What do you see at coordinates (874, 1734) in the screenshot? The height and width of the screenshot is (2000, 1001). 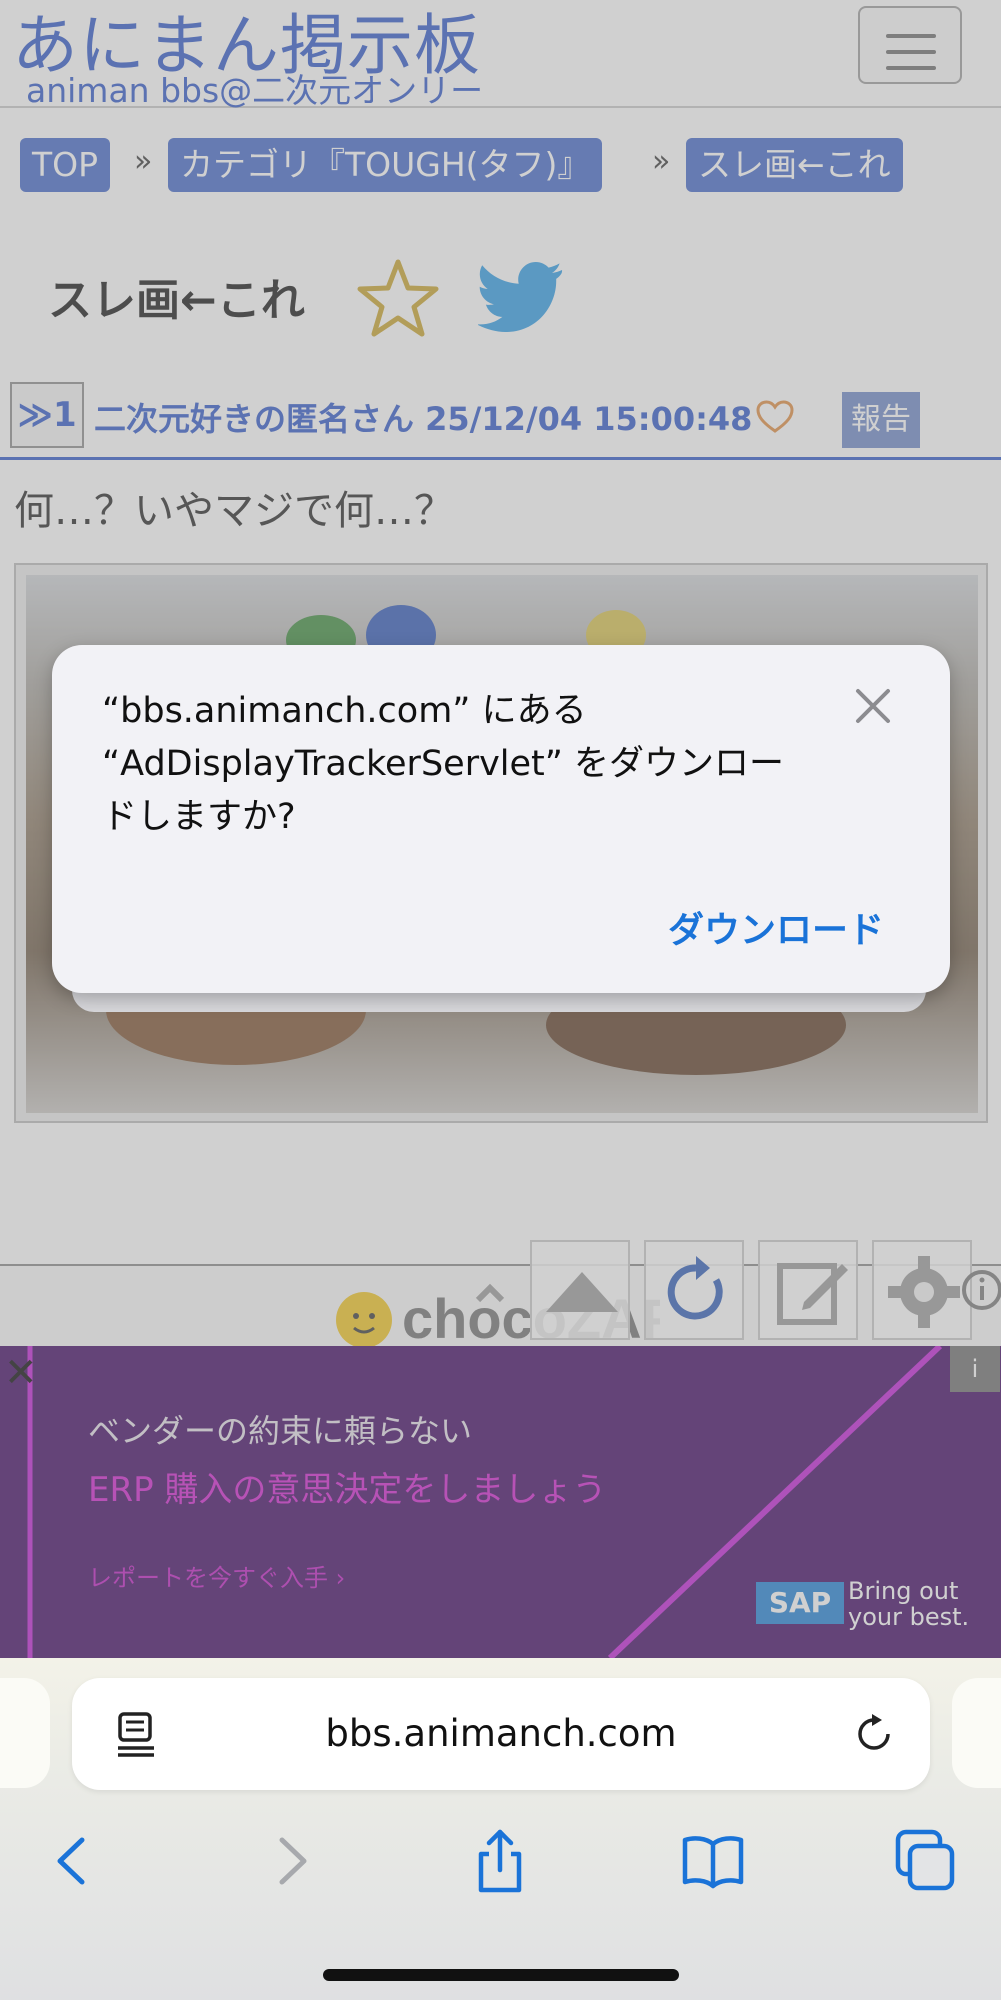 I see `reload-icon` at bounding box center [874, 1734].